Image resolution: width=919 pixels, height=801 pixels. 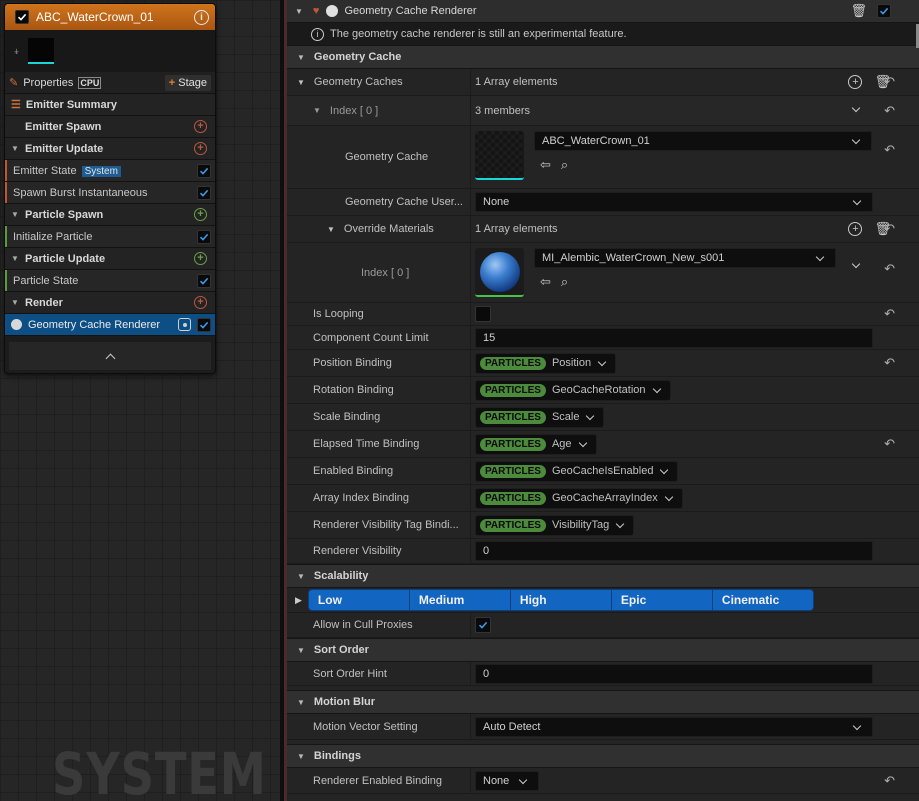 What do you see at coordinates (110, 83) in the screenshot?
I see `emitter-properties-row: ✎ Properties CPU + Stage` at bounding box center [110, 83].